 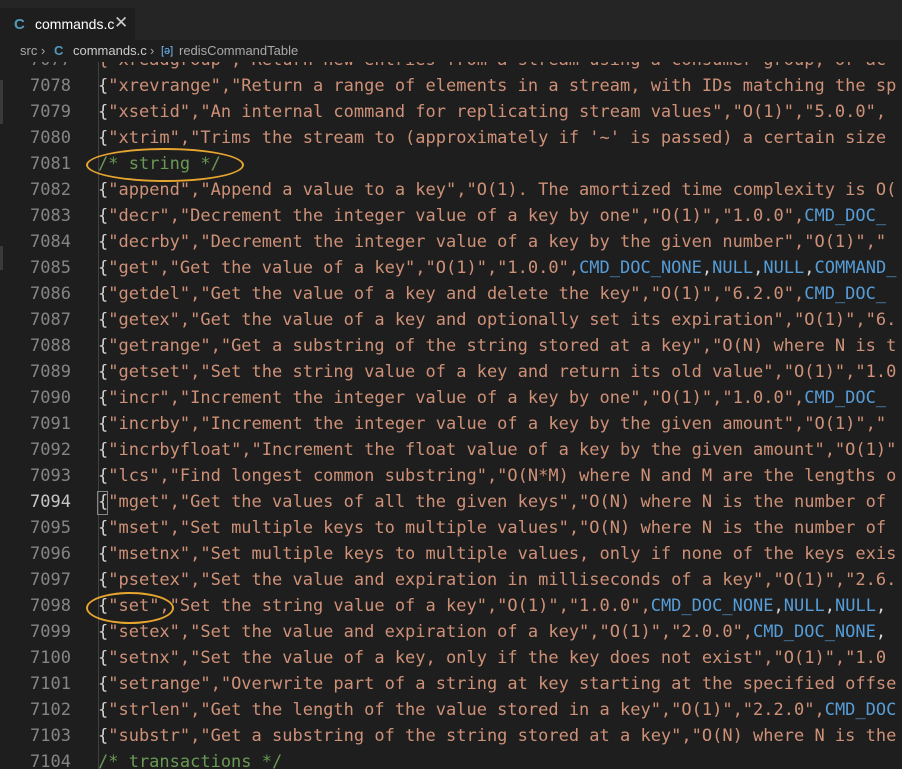 I want to click on chevron-right-icon: ›, so click(x=152, y=50).